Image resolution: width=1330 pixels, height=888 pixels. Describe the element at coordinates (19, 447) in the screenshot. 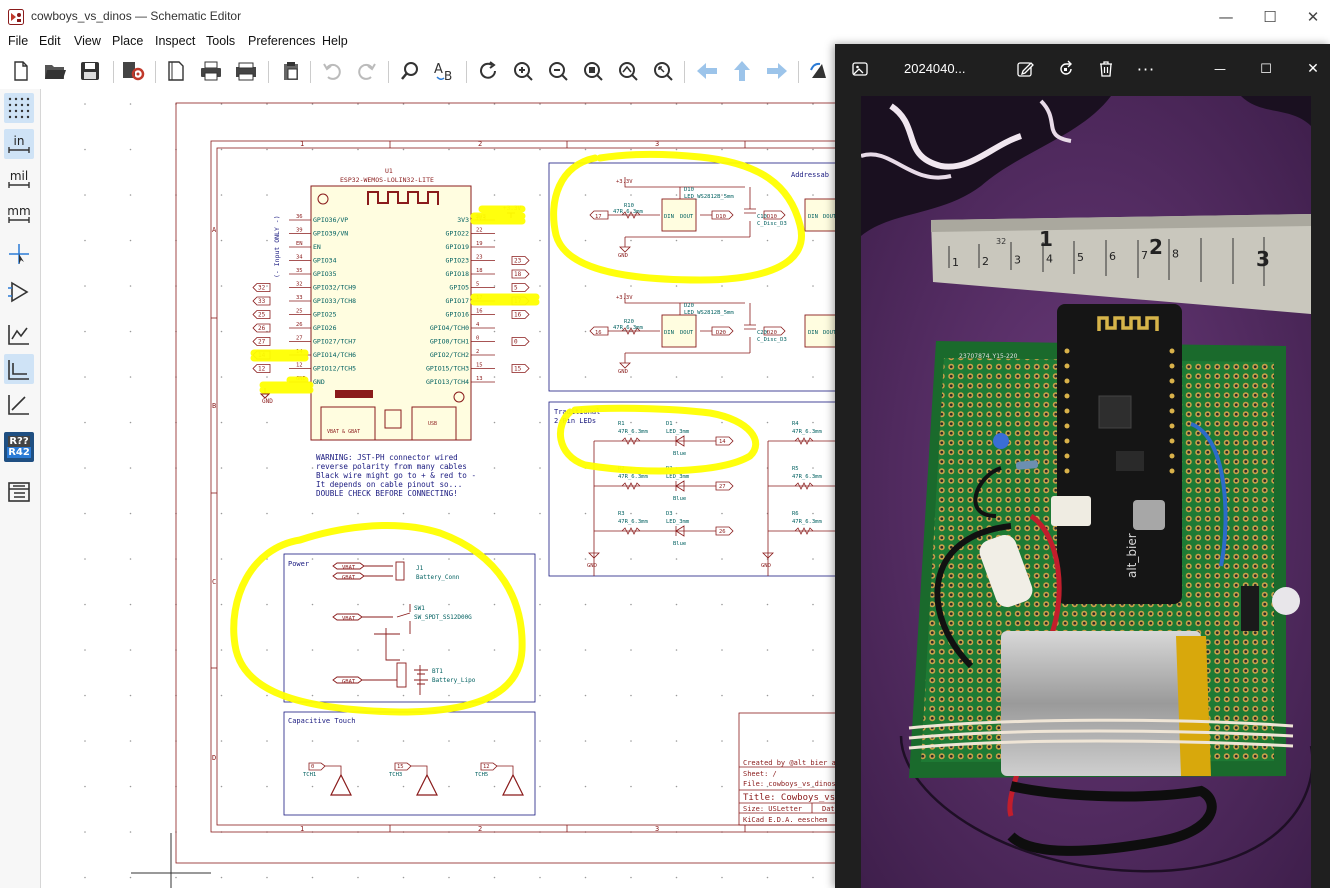

I see `annotate-button: R?? R42` at that location.